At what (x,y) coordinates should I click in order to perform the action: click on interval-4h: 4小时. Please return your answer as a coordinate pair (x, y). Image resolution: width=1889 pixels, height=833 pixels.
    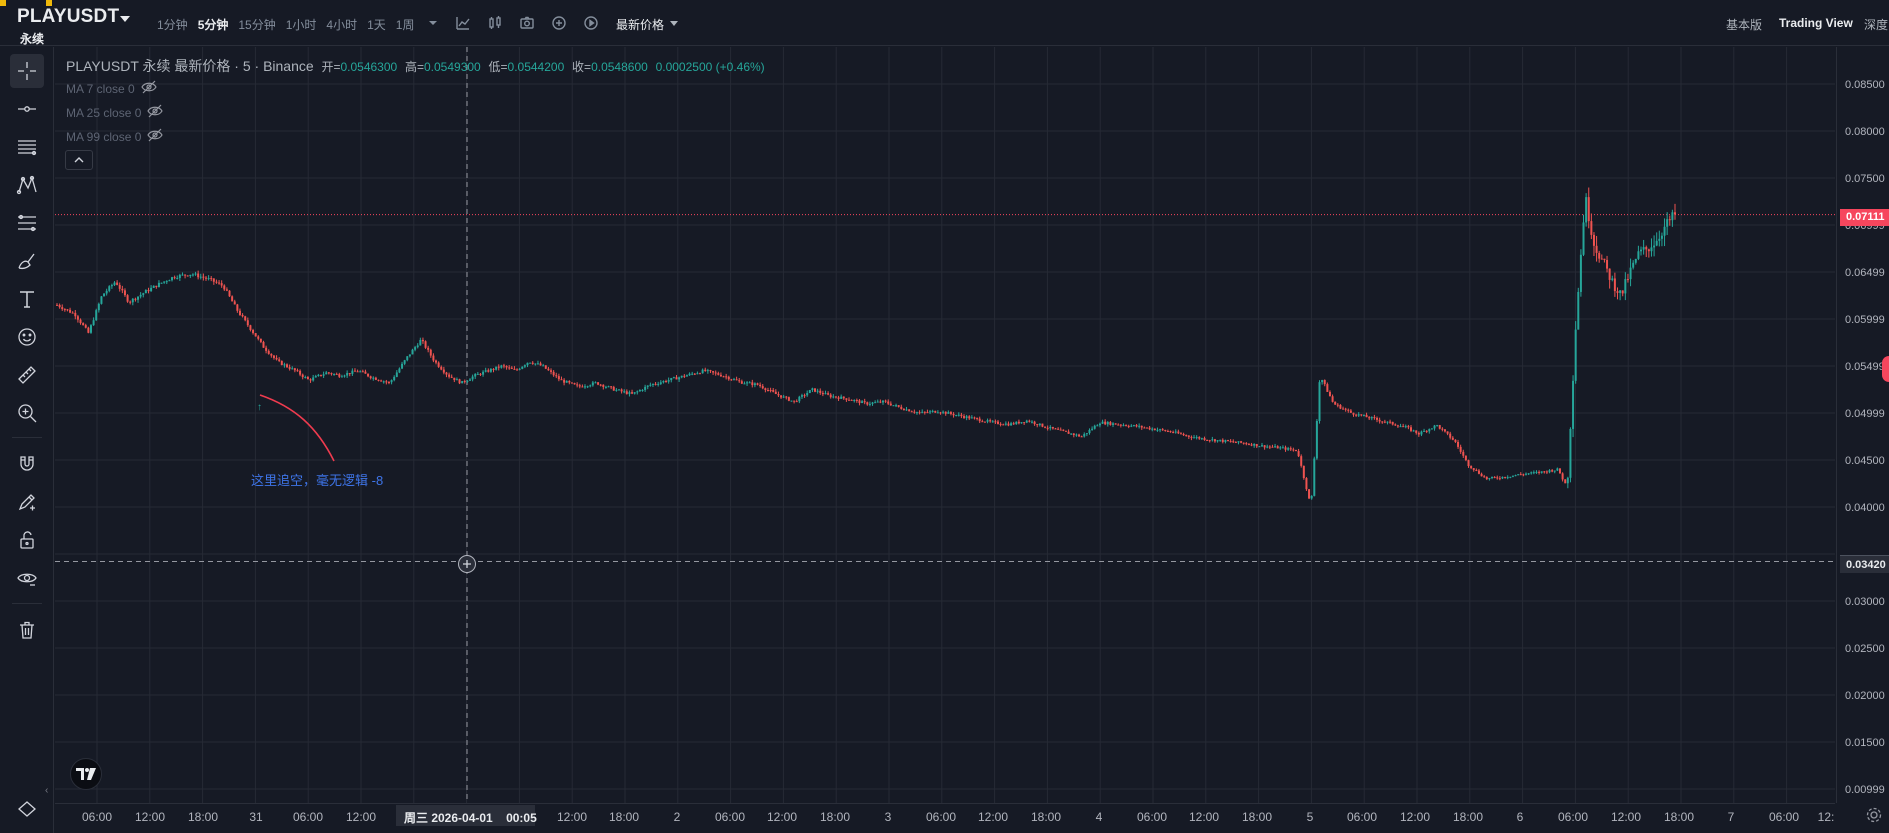
    Looking at the image, I should click on (341, 24).